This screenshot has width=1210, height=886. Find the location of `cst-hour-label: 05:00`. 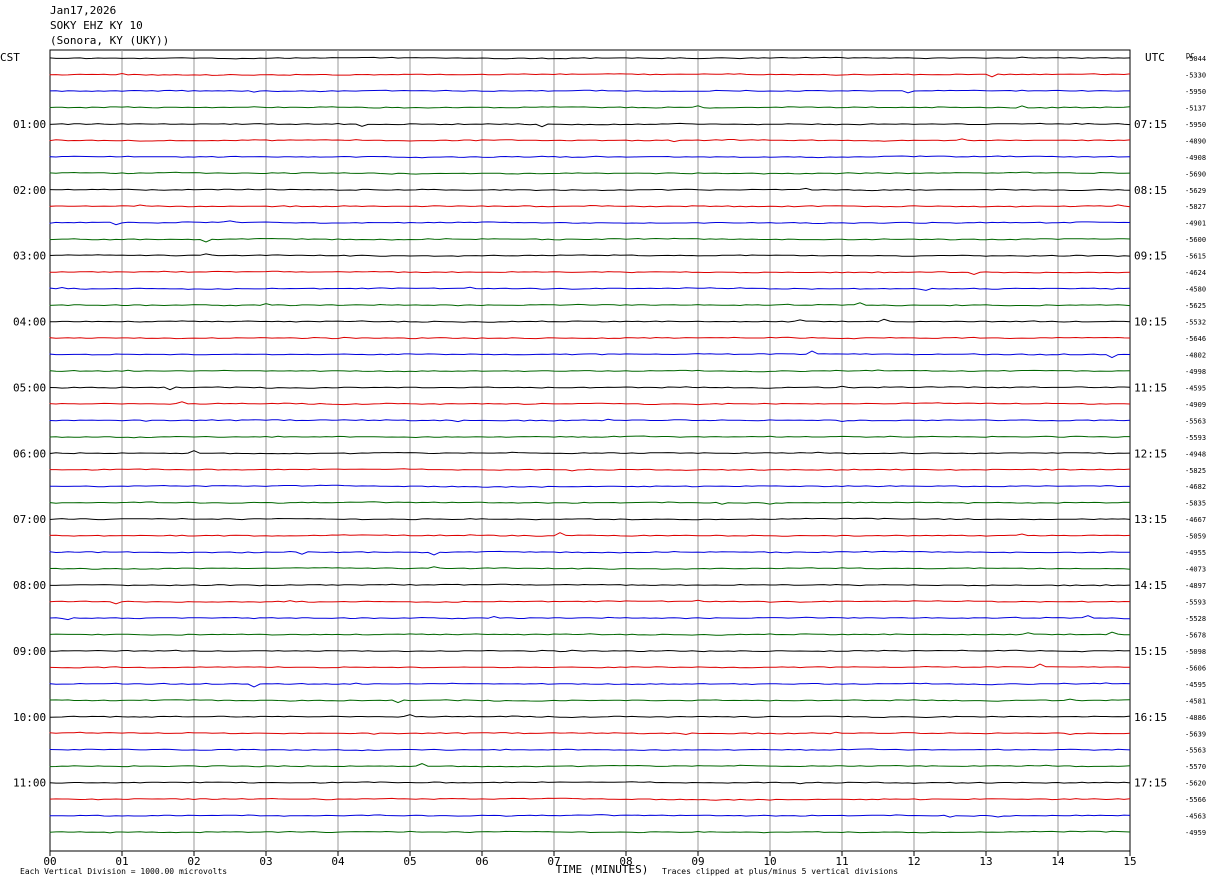

cst-hour-label: 05:00 is located at coordinates (29, 387).